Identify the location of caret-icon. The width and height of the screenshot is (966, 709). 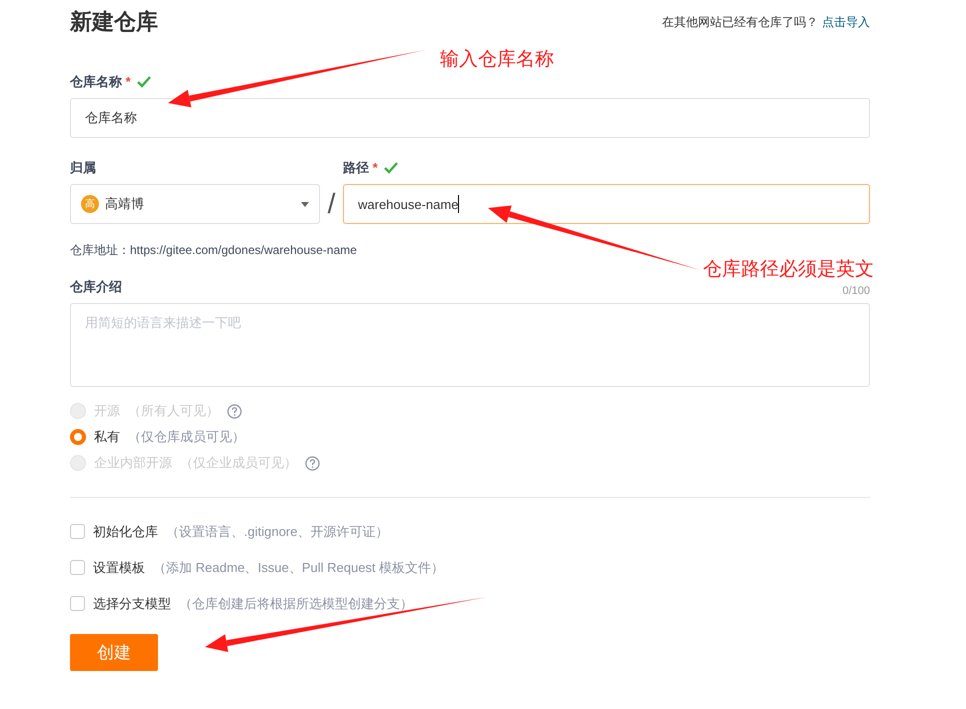
(305, 204).